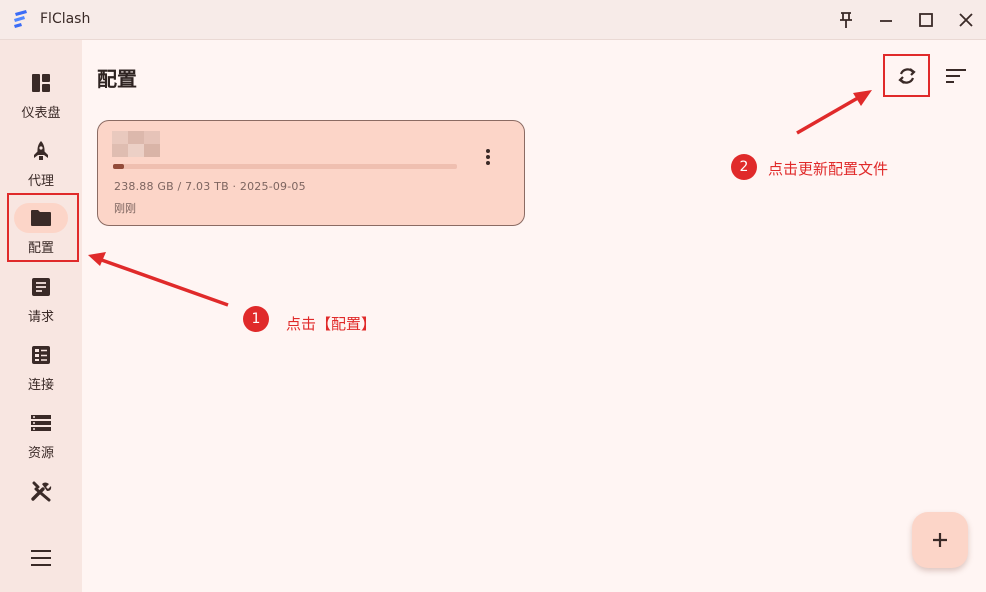 The image size is (986, 592). What do you see at coordinates (493, 20) in the screenshot?
I see `title-bar: FlClash` at bounding box center [493, 20].